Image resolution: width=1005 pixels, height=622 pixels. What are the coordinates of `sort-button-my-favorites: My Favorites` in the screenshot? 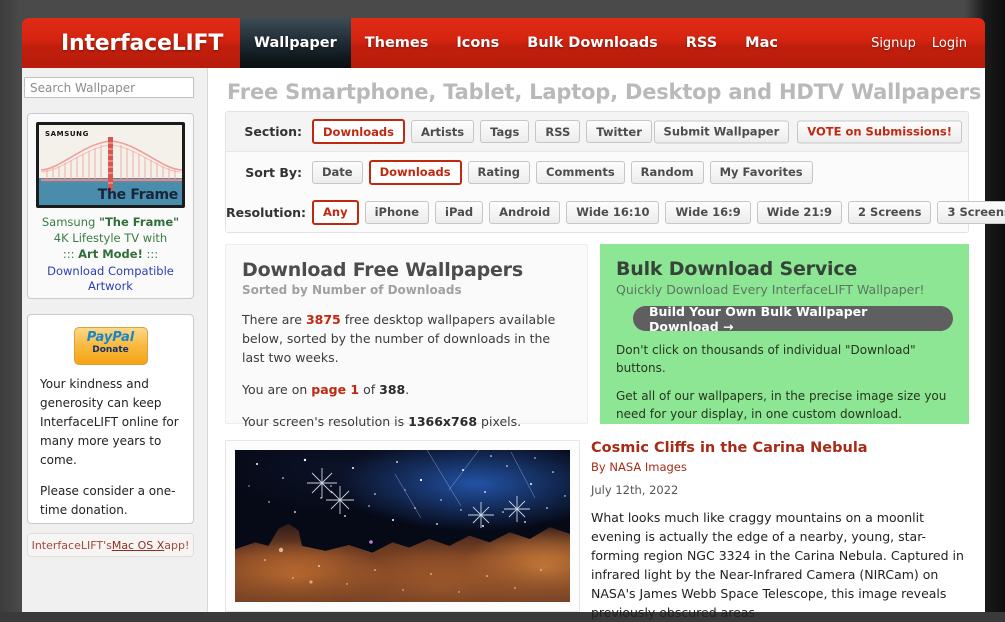 It's located at (761, 172).